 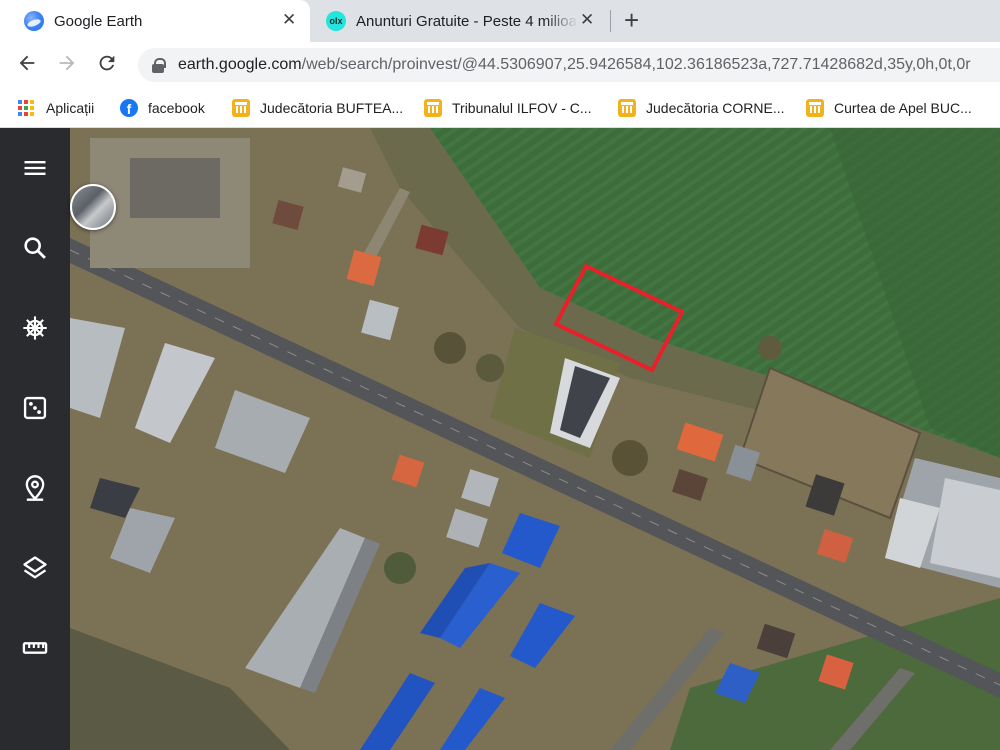 What do you see at coordinates (26, 108) in the screenshot?
I see `apps-grid-icon` at bounding box center [26, 108].